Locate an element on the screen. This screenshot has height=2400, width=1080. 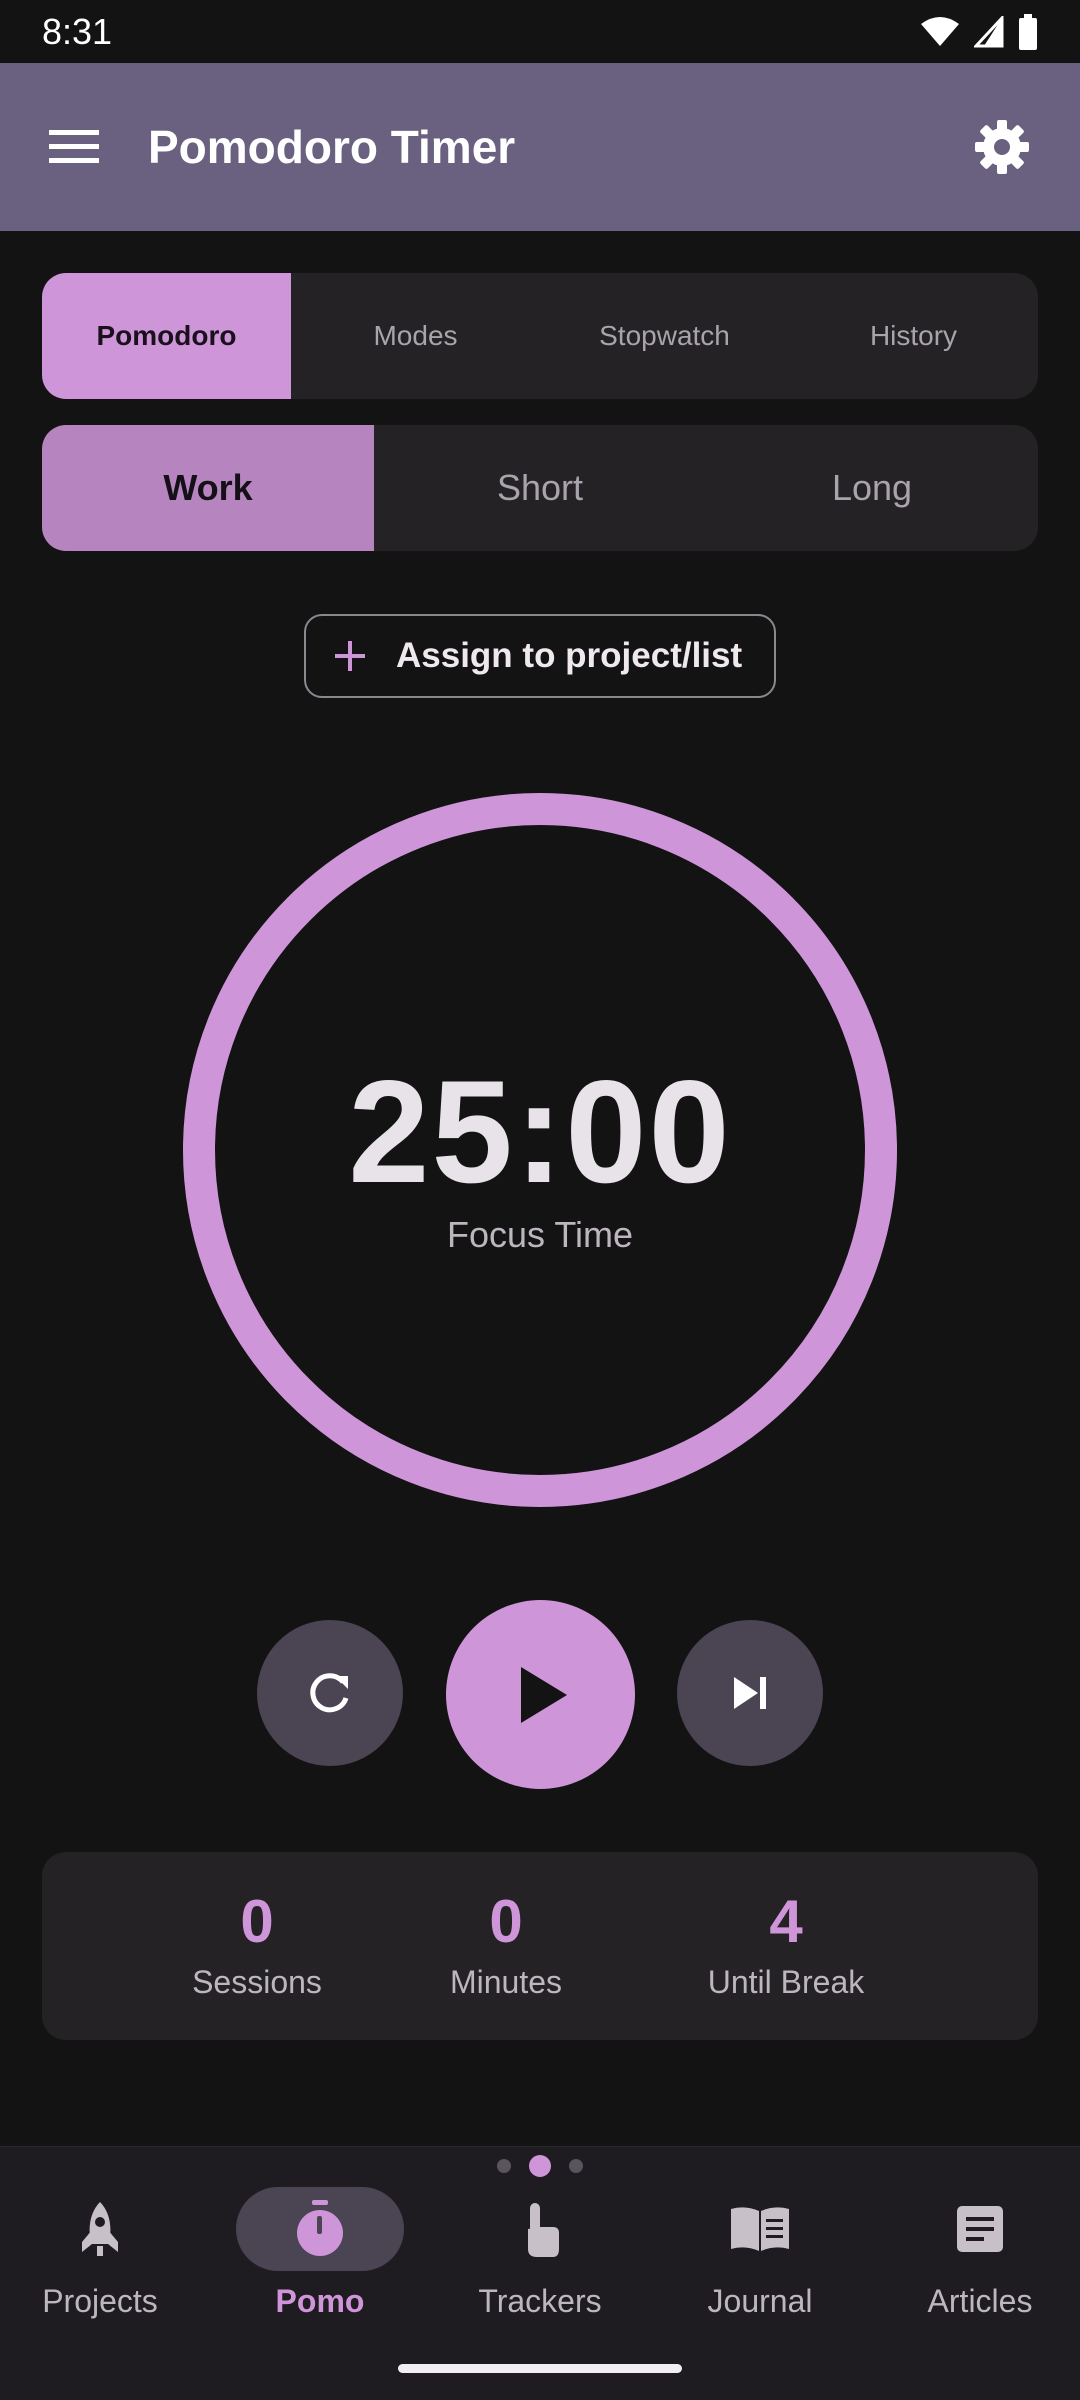
timer-icon is located at coordinates (320, 2228).